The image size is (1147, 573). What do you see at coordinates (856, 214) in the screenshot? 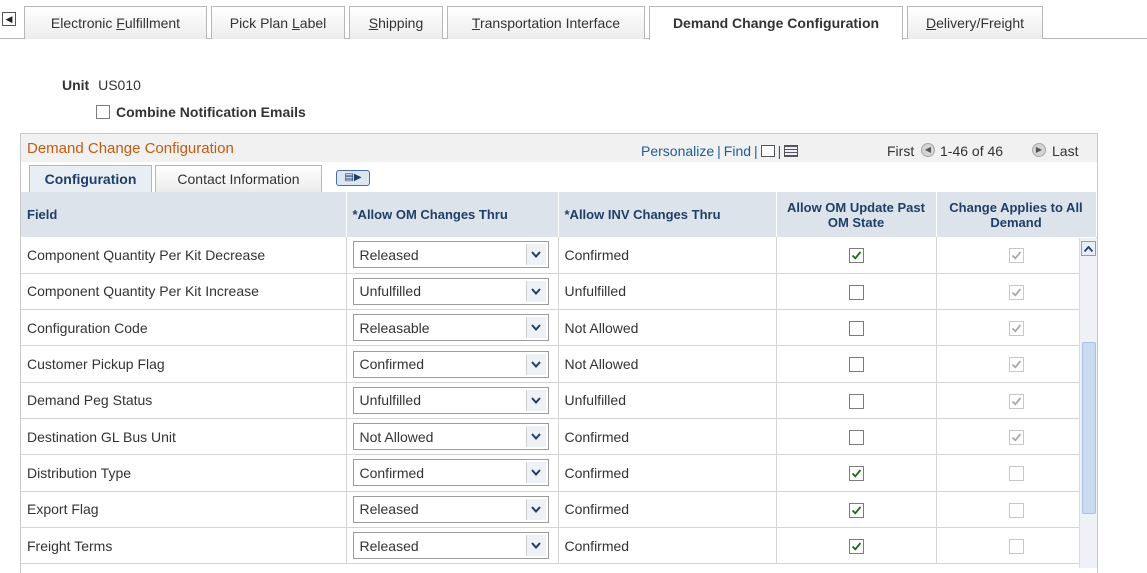
I see `col-om-update-header: Allow OM Update Past OM State` at bounding box center [856, 214].